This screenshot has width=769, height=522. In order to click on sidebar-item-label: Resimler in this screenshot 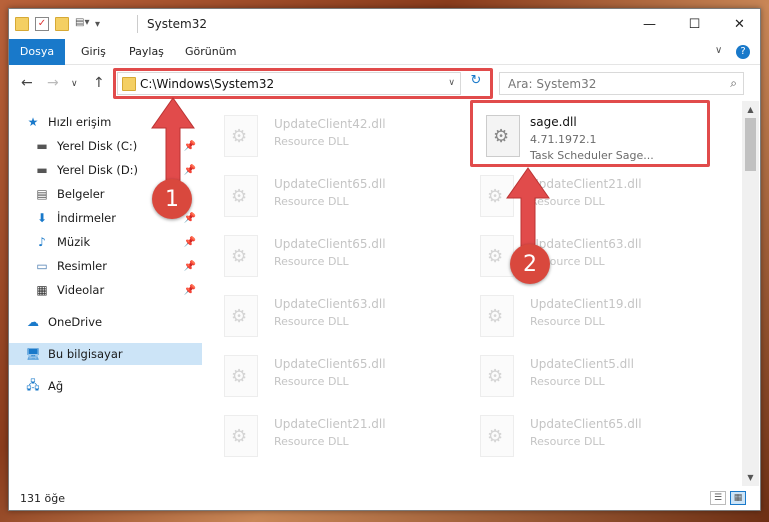, I will do `click(82, 266)`.